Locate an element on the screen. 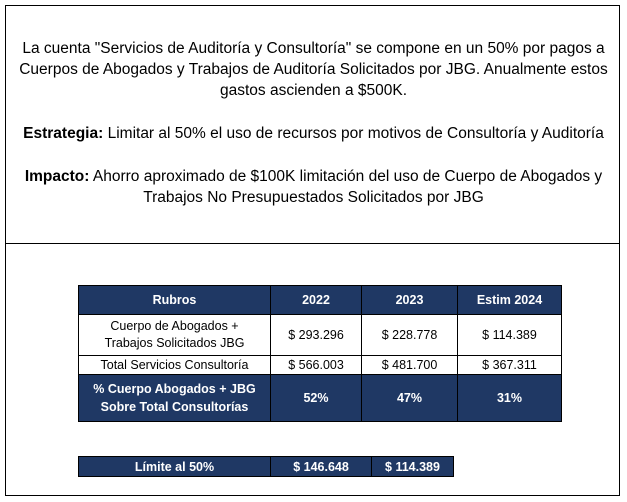 Image resolution: width=627 pixels, height=502 pixels. limit-value-2022: $ 146.648 is located at coordinates (321, 466).